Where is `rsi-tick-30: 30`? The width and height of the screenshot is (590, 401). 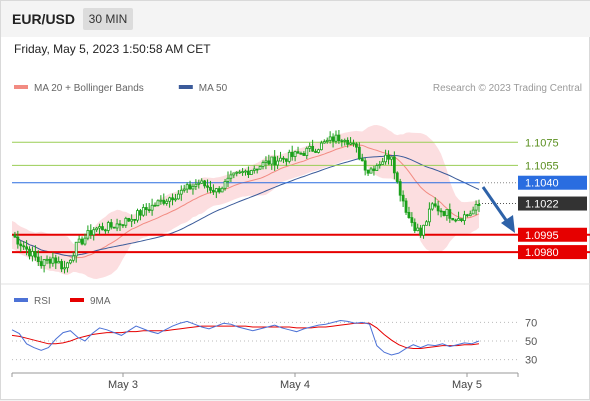 rsi-tick-30: 30 is located at coordinates (531, 361).